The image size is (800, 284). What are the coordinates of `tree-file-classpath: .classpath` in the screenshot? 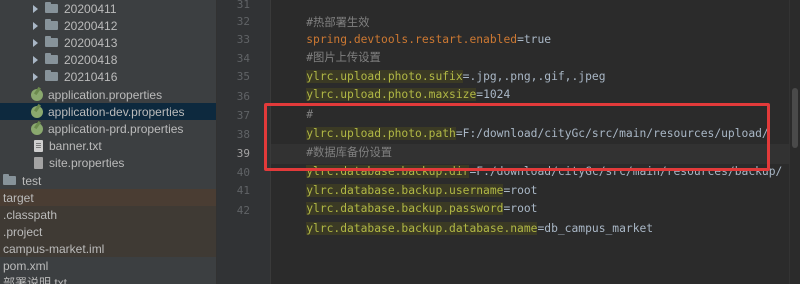 It's located at (108, 214).